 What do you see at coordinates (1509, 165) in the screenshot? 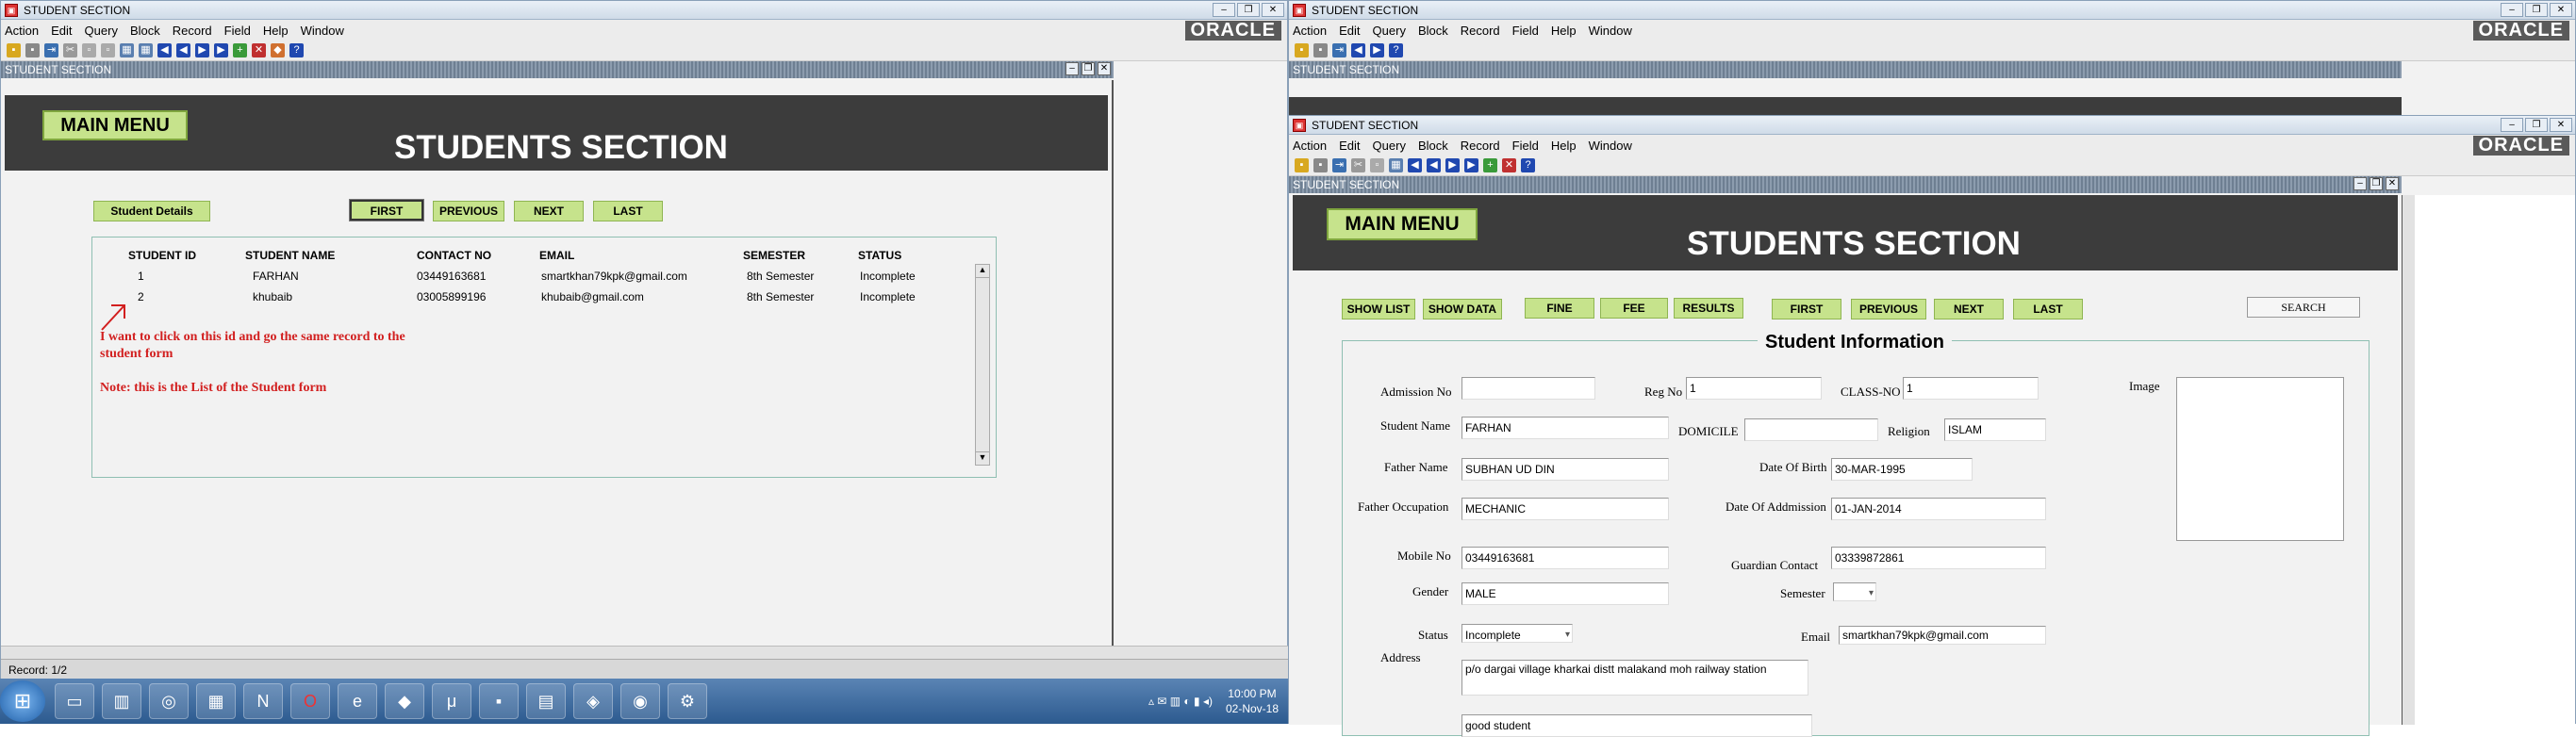
I see `delete-record-icon: ✕` at bounding box center [1509, 165].